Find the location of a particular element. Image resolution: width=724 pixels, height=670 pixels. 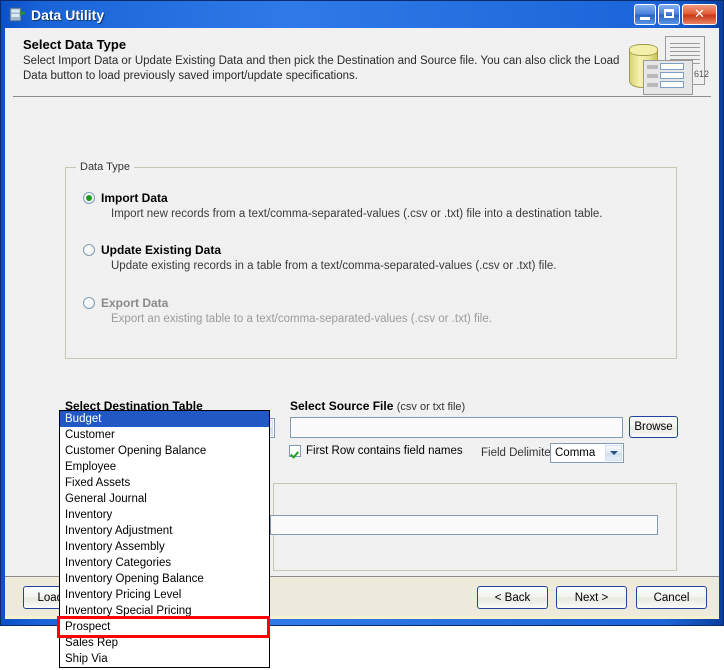

radio-label-import-data: Import Data is located at coordinates (134, 198).